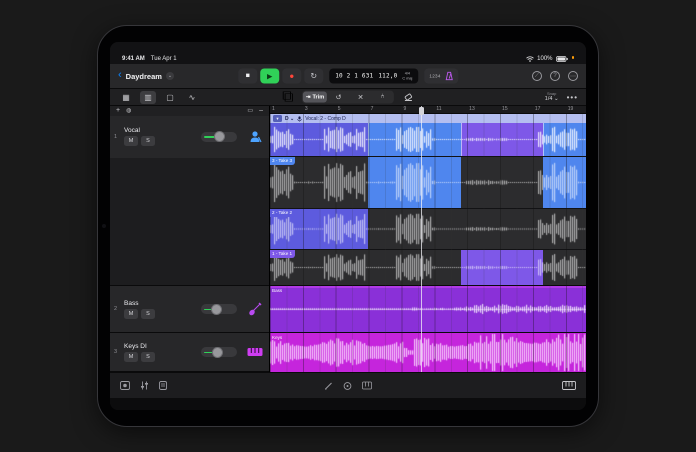 This screenshot has width=696, height=452. Describe the element at coordinates (189, 111) in the screenshot. I see `track-panel-toolbar: + ◍ ▭ –` at that location.